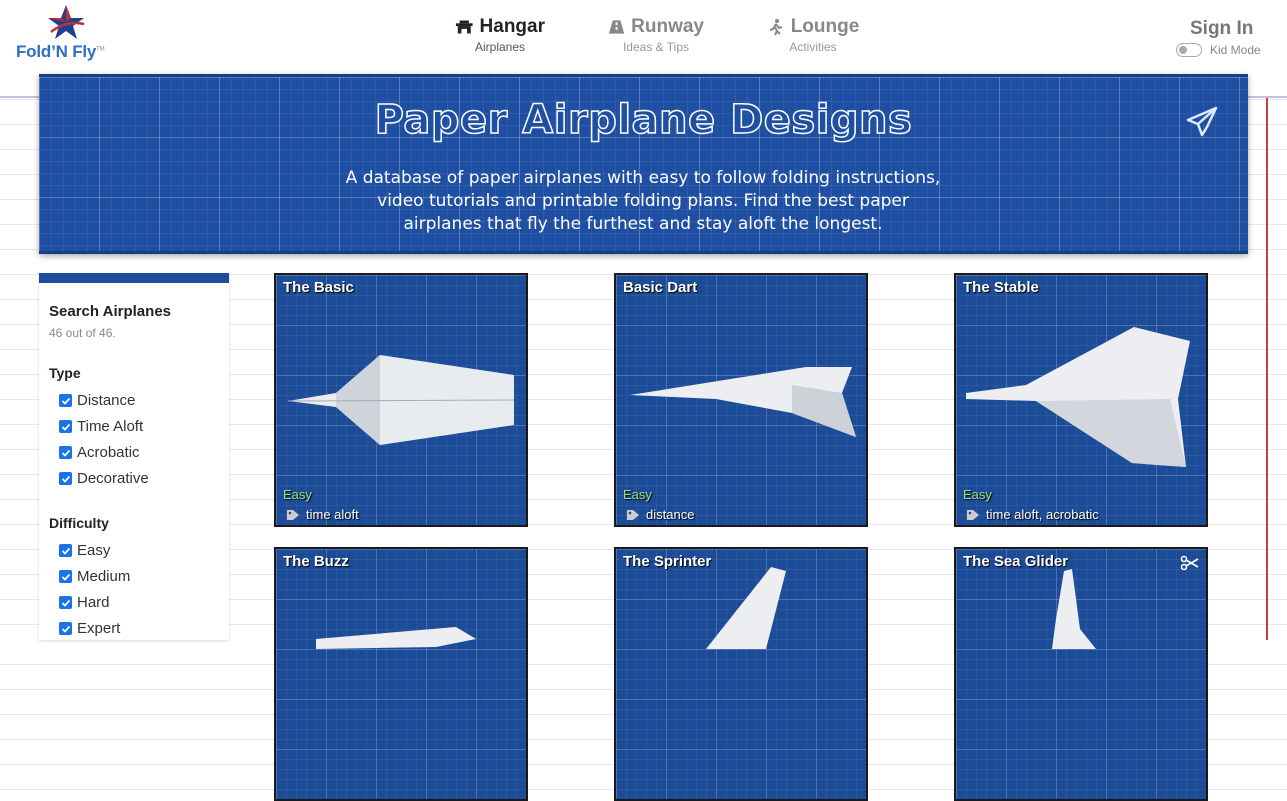 Image resolution: width=1287 pixels, height=801 pixels. I want to click on card-title: The Sprinter, so click(667, 561).